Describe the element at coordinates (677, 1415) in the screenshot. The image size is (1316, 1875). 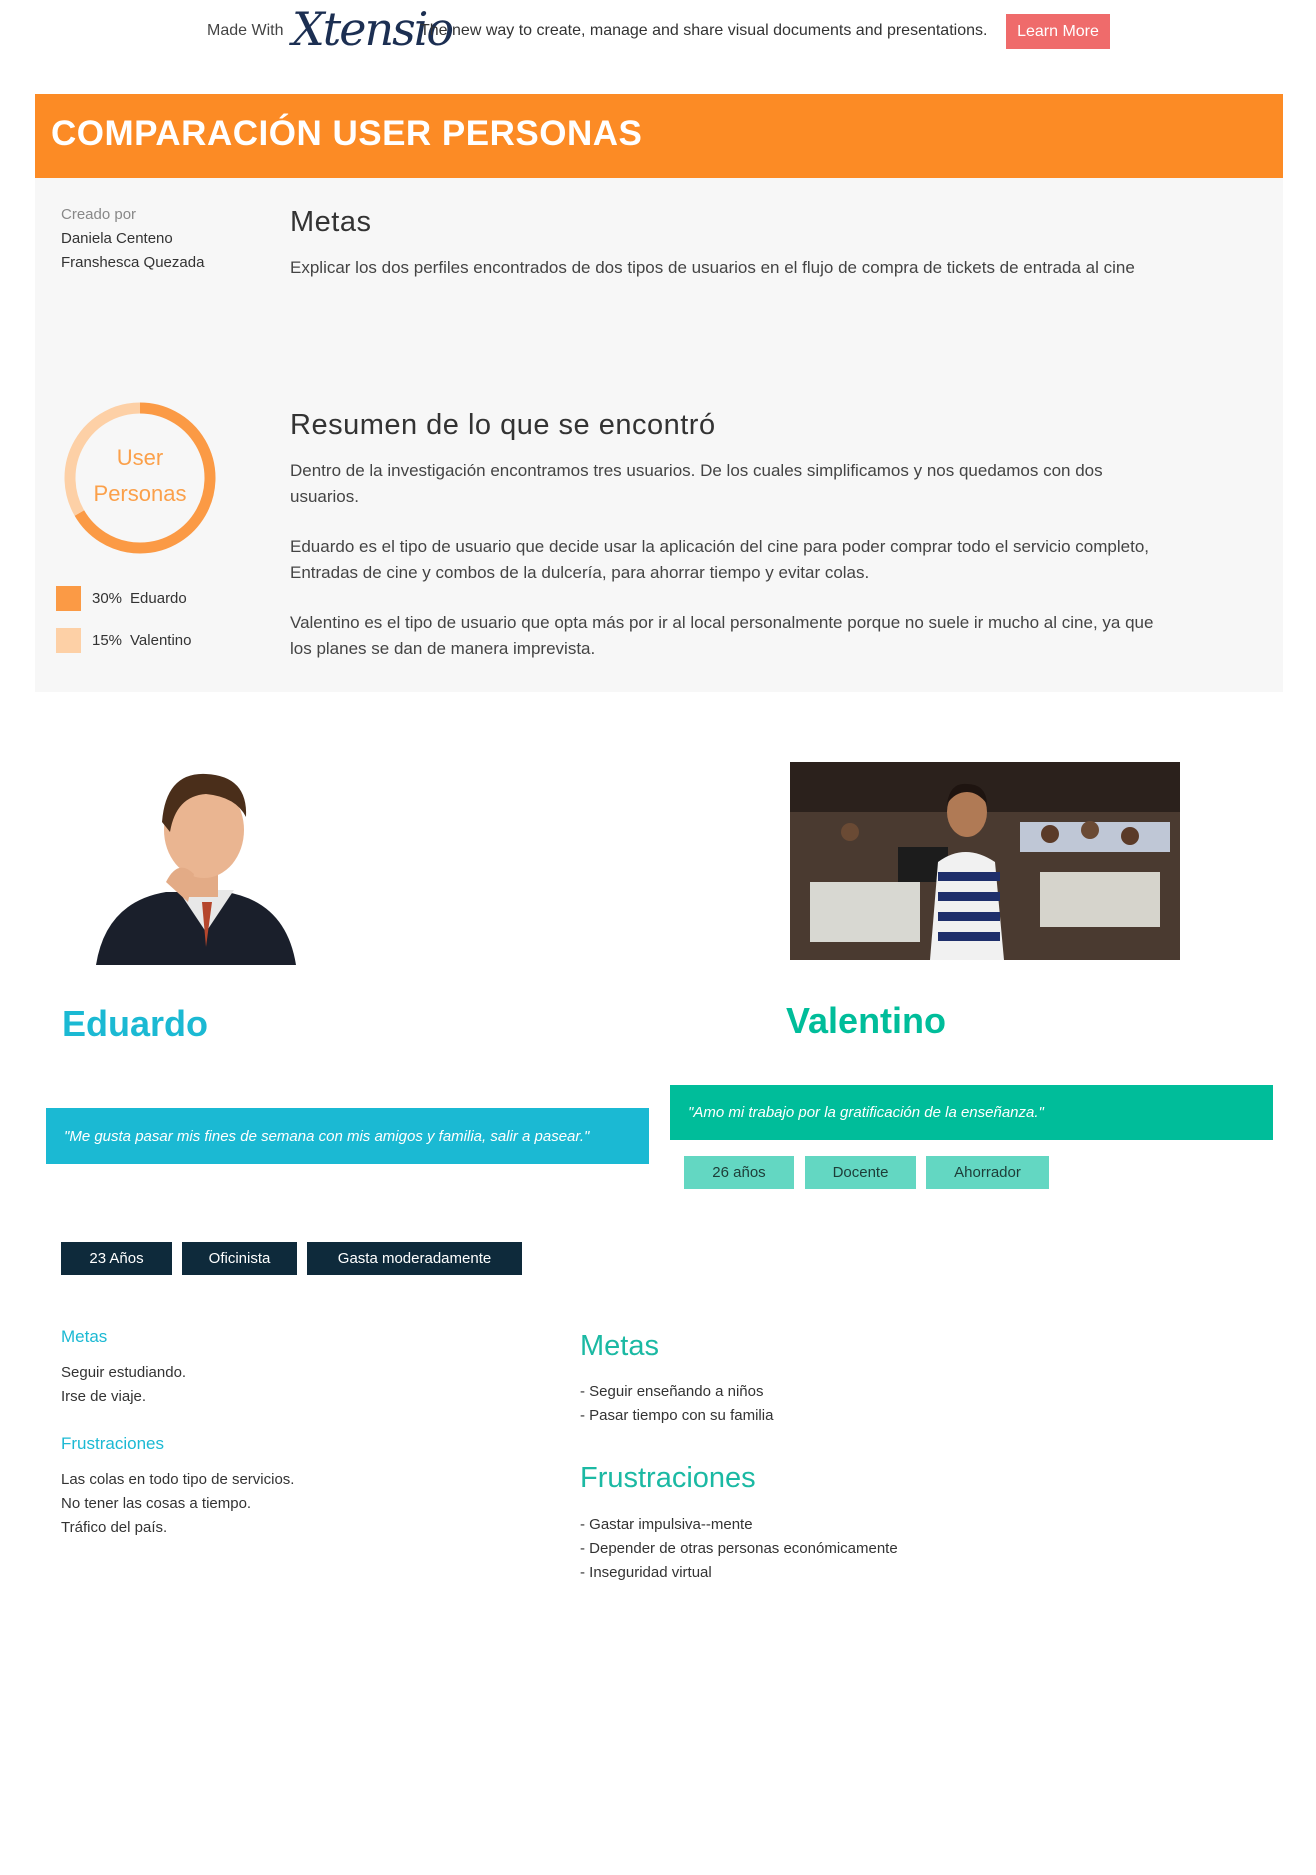
I see `list-item: - Pasar tiempo con su familia` at that location.